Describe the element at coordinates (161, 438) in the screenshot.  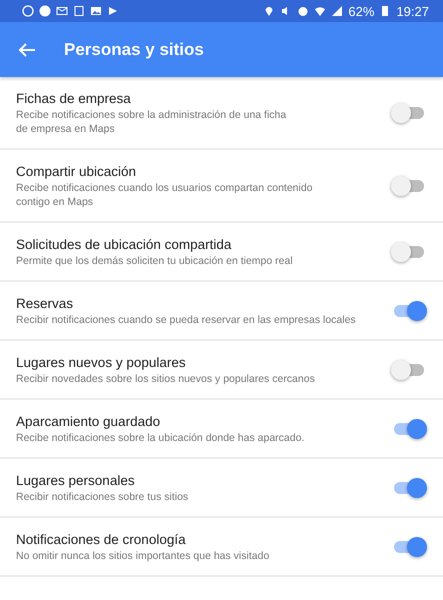
I see `setting-description: Recibe notificaciones sobre la ubicación donde has aparcado.` at that location.